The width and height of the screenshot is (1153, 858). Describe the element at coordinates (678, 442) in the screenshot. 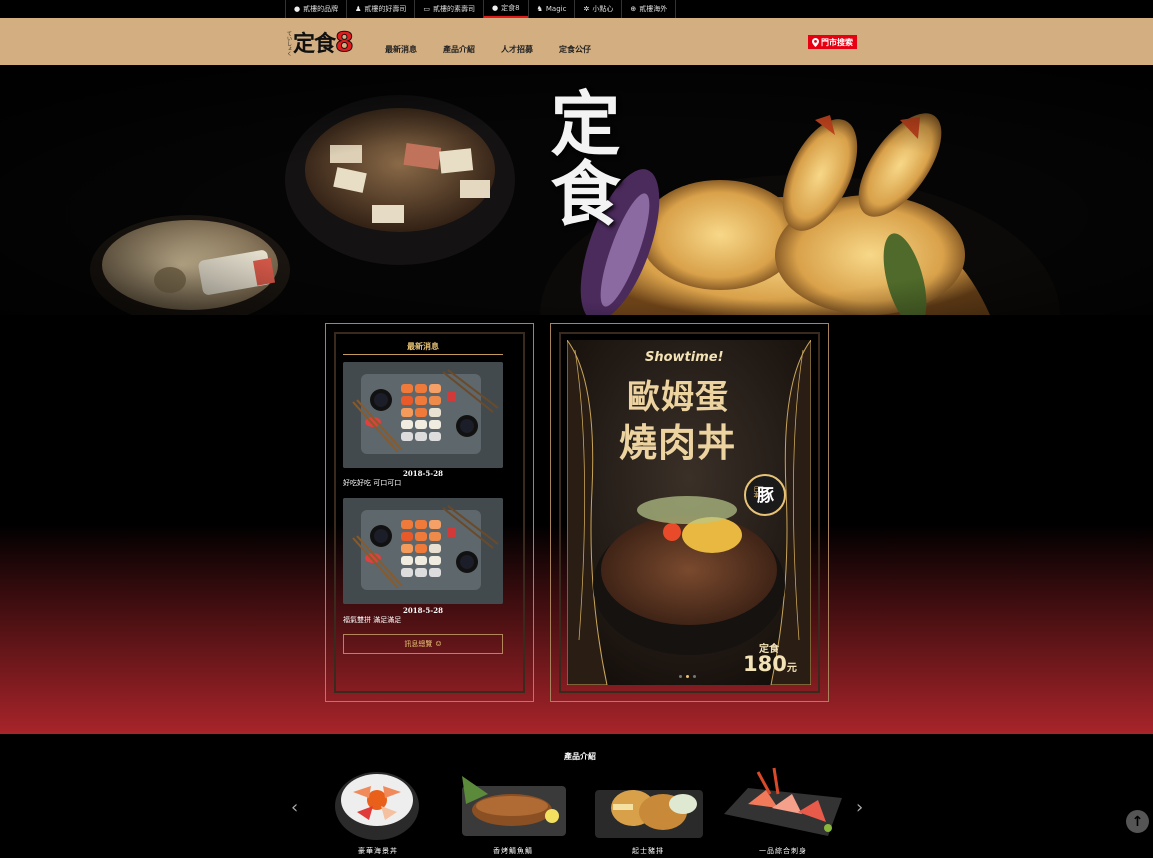

I see `poster-line2: 燒肉丼` at that location.